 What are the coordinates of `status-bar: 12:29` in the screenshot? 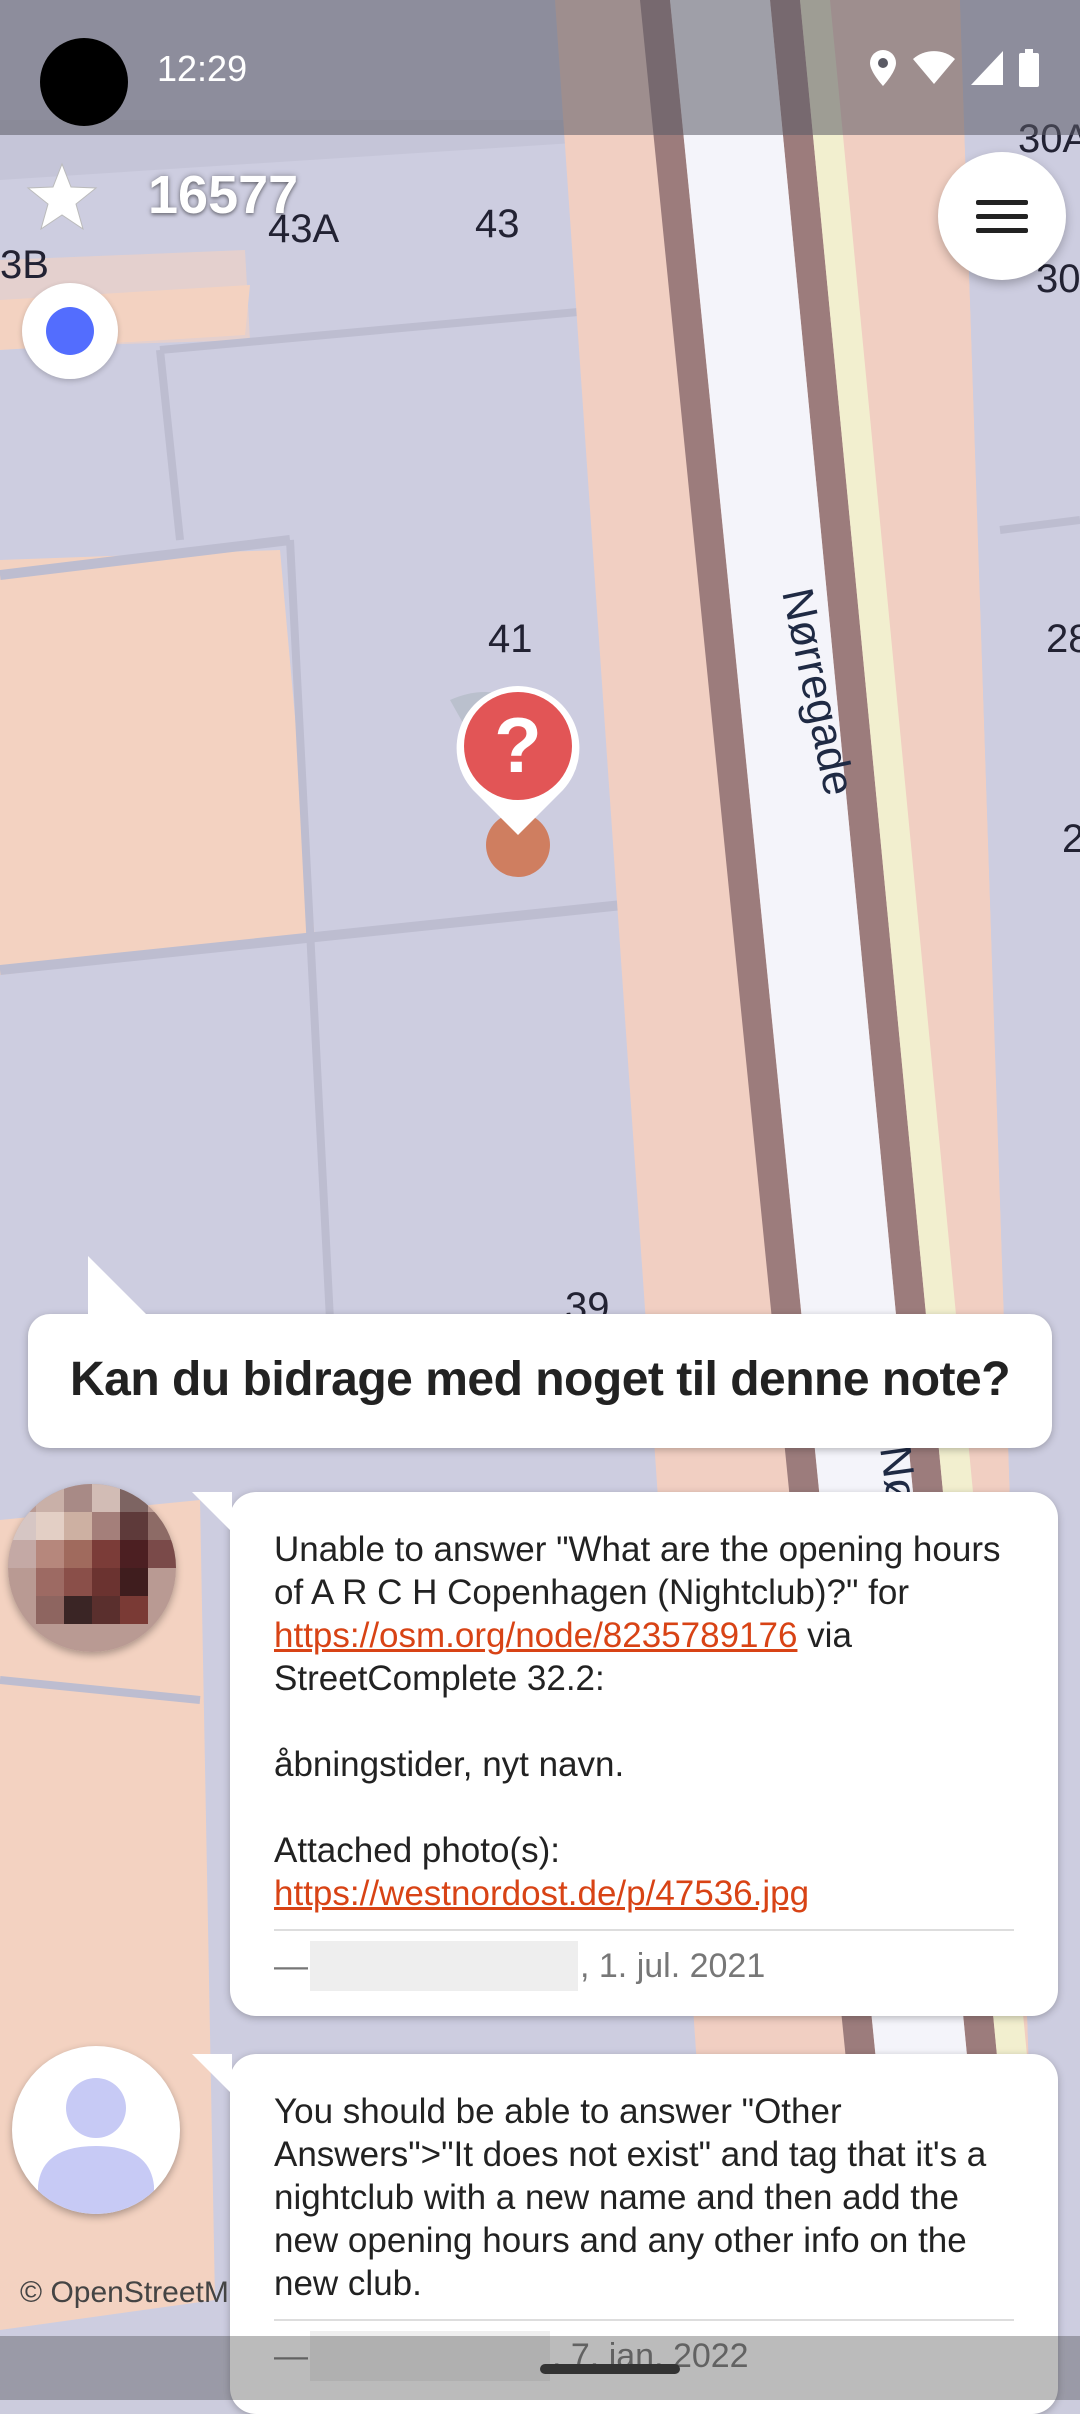 It's located at (540, 67).